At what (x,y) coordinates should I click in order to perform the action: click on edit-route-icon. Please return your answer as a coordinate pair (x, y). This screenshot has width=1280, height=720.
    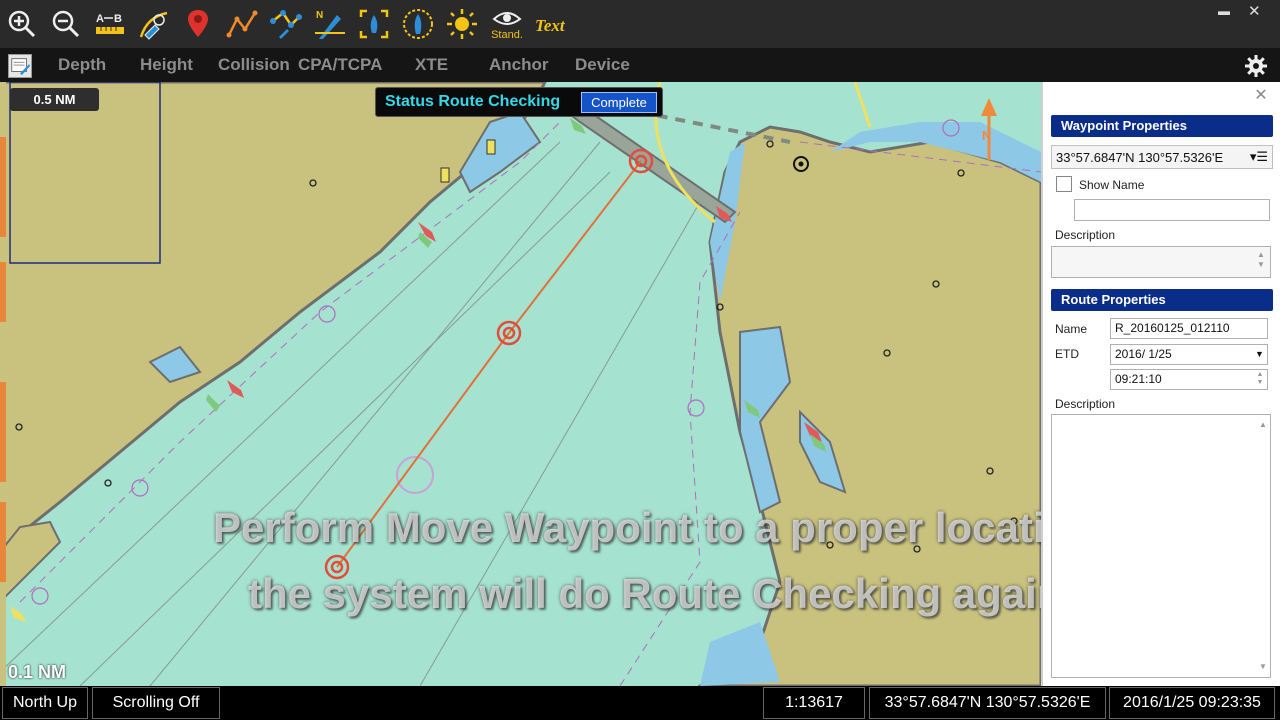
    Looking at the image, I should click on (286, 24).